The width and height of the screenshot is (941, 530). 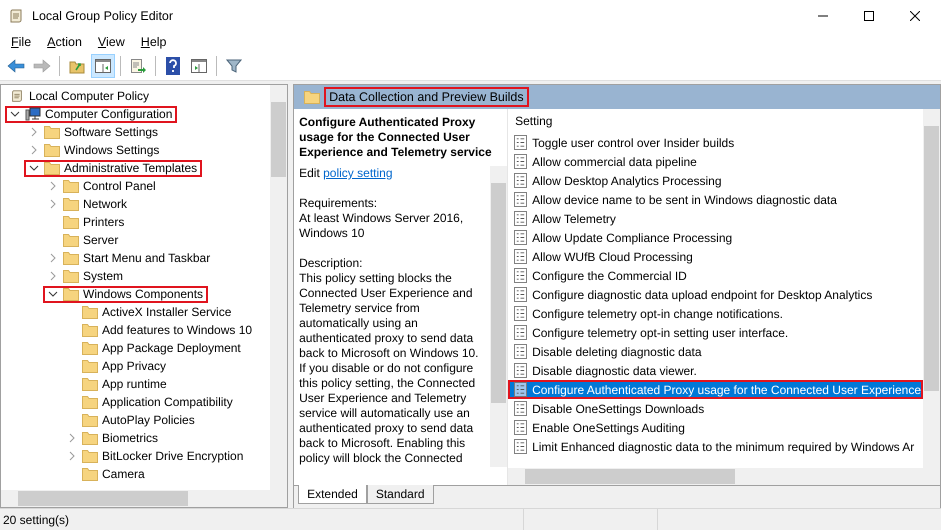 What do you see at coordinates (389, 368) in the screenshot?
I see `description-text: This policy setting blocks the Connected User Experience and Telemetry service from automatically using an authenticated proxy to send data back to Microsoft on Windows 10. If you disable or do not configure this policy setting, the Connected User Experience and Telemetry service will automatically use an authenticated proxy to send data back to Microsoft. Enabling this policy will block the Connected` at bounding box center [389, 368].